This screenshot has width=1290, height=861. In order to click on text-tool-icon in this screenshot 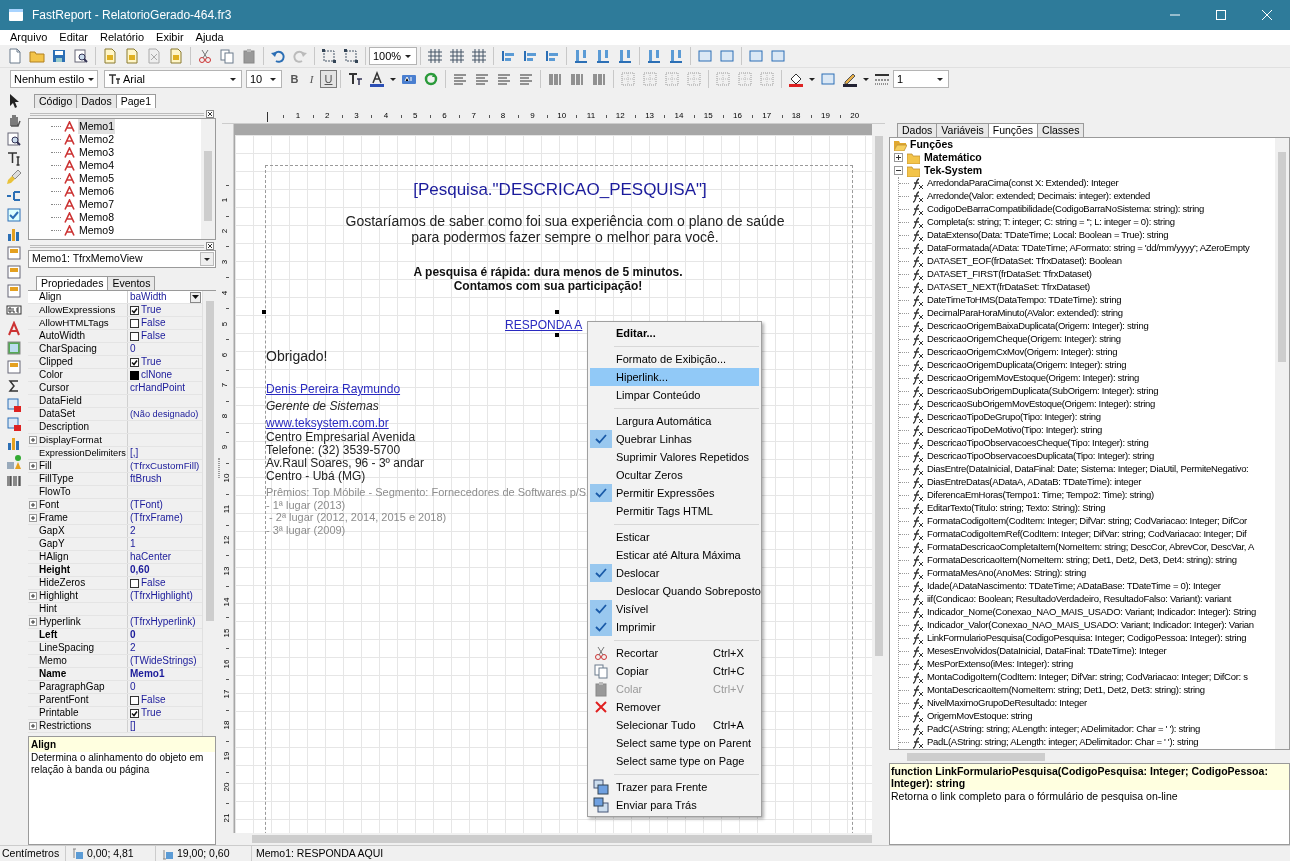, I will do `click(14, 158)`.